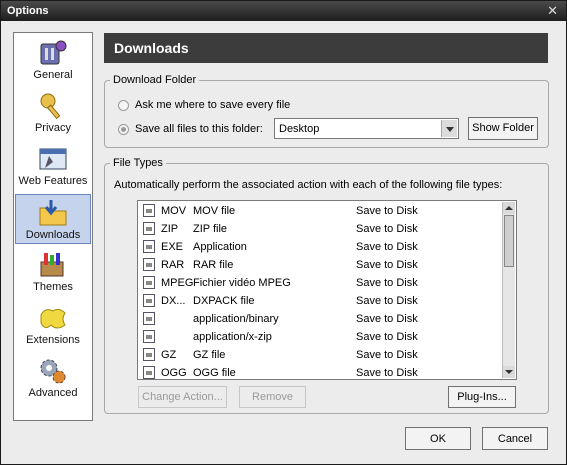 This screenshot has width=567, height=465. I want to click on sidebar-item-label: Extensions, so click(53, 340).